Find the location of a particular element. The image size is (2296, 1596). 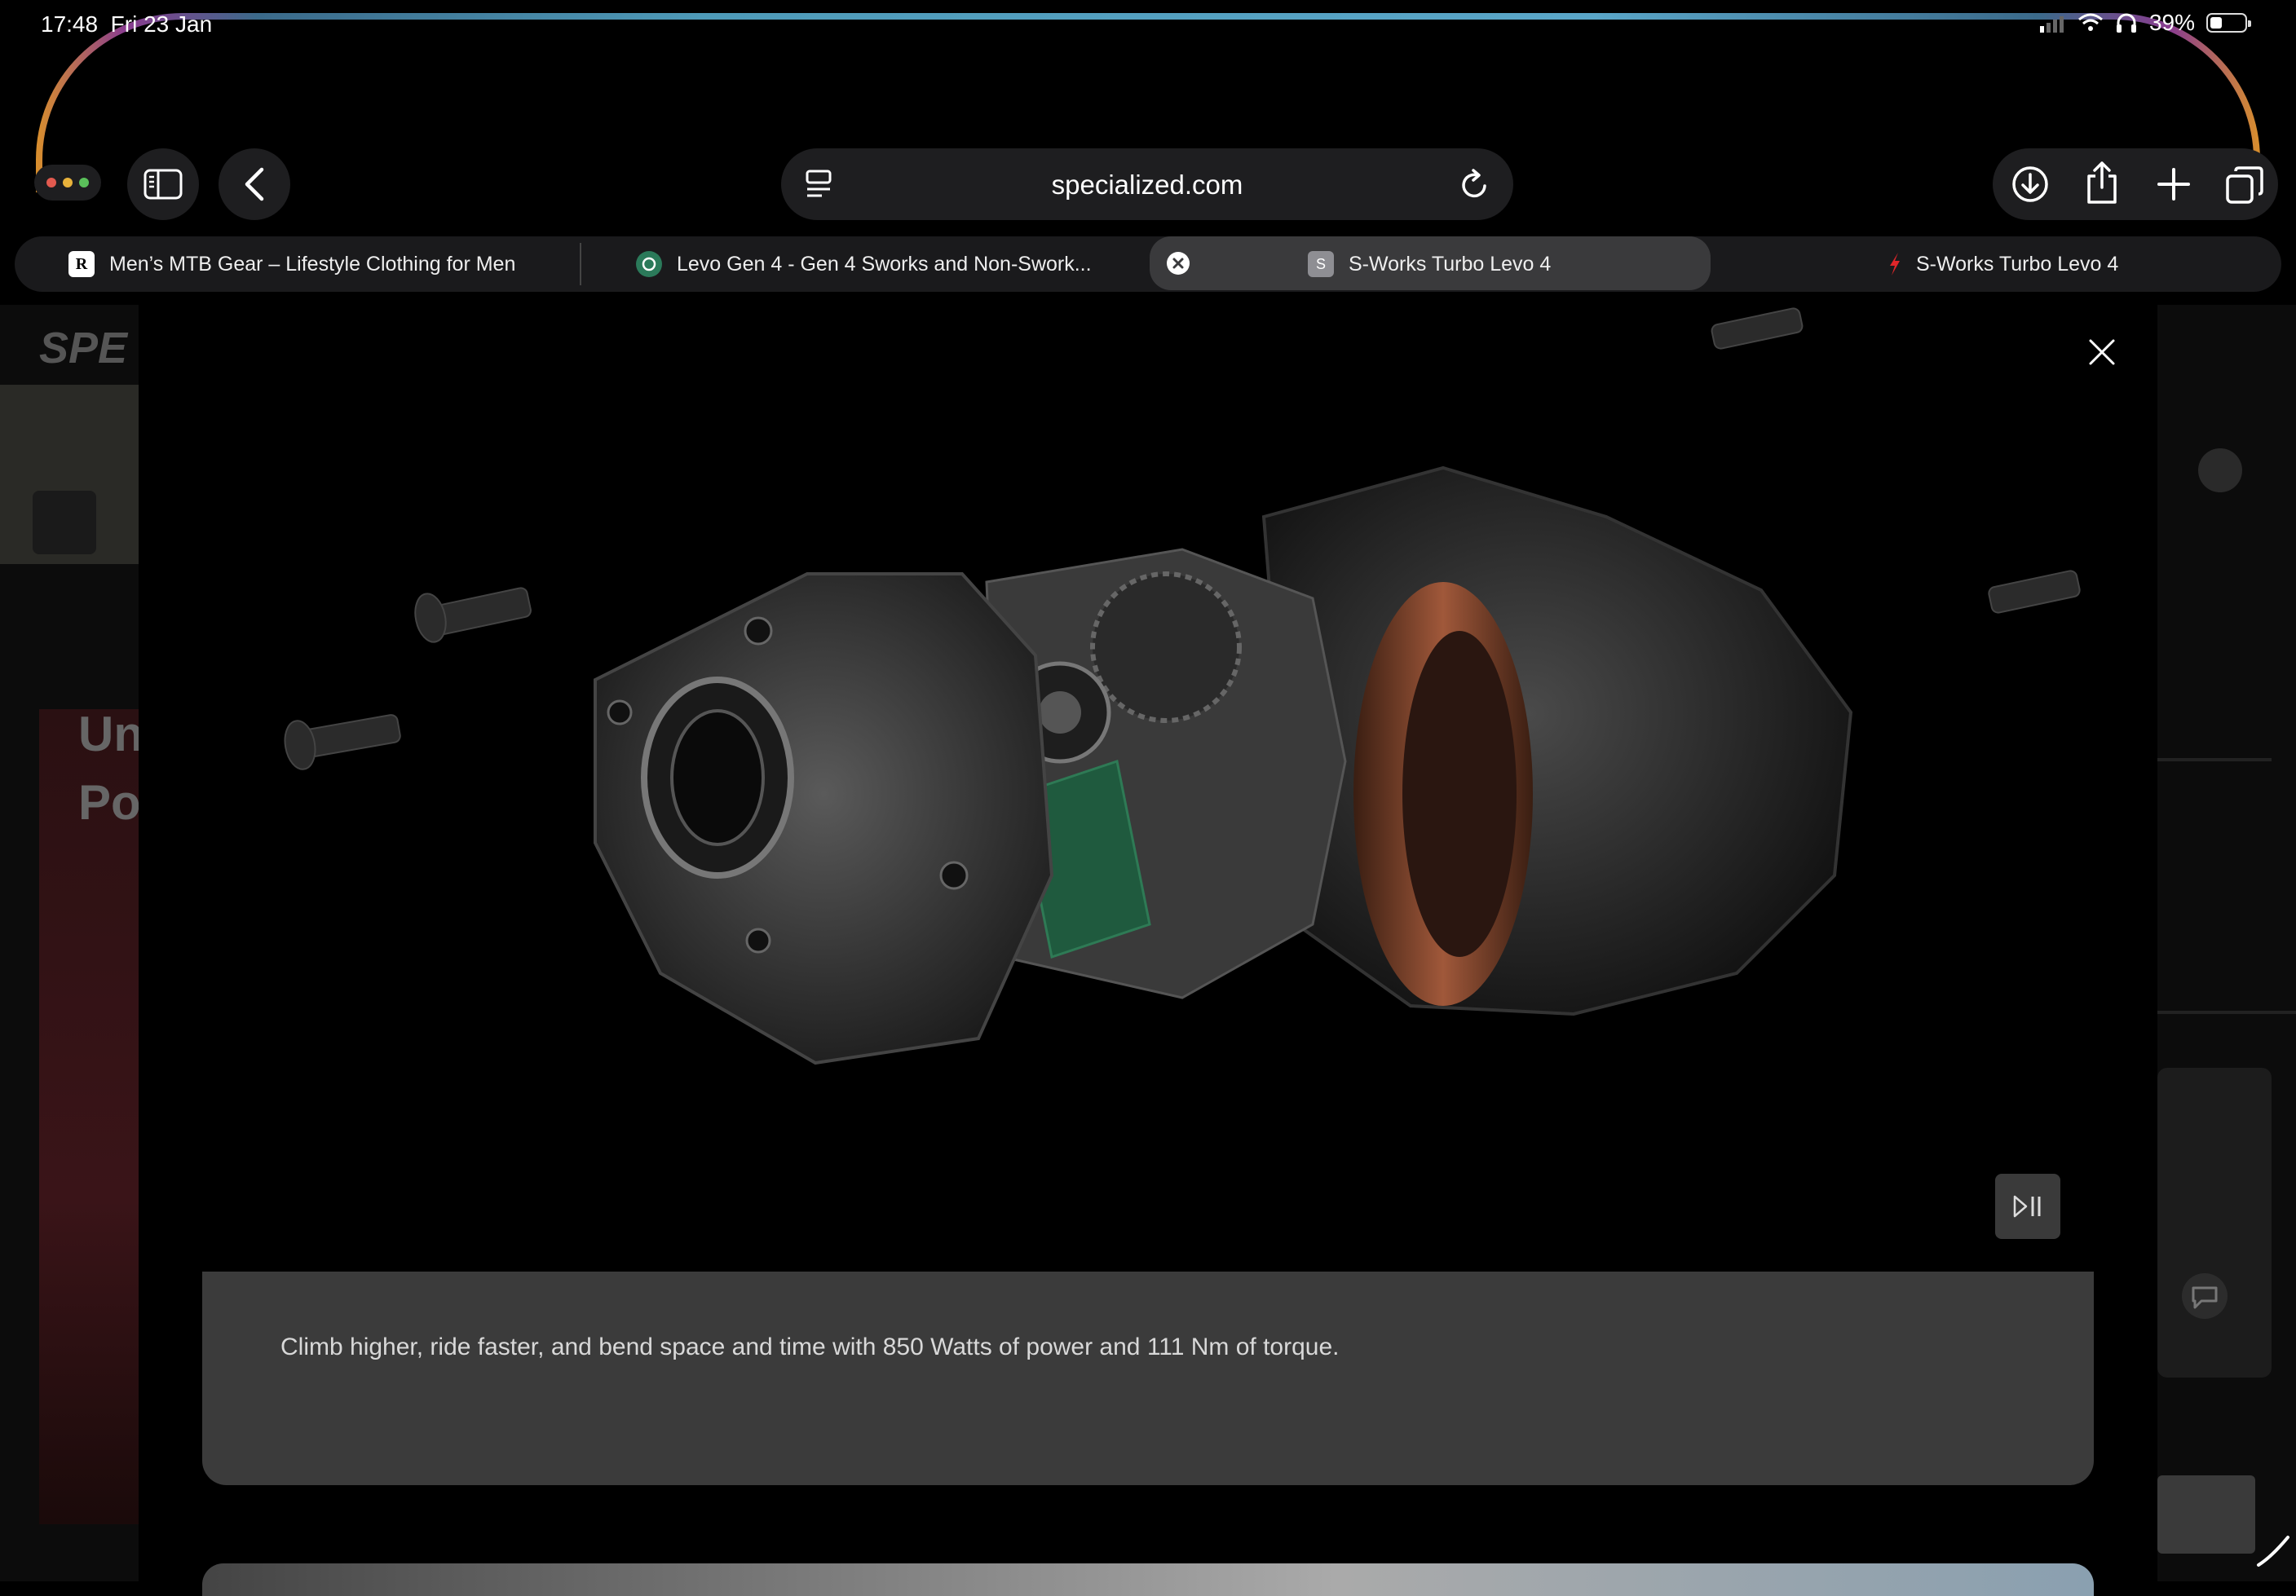

back-button is located at coordinates (254, 184).